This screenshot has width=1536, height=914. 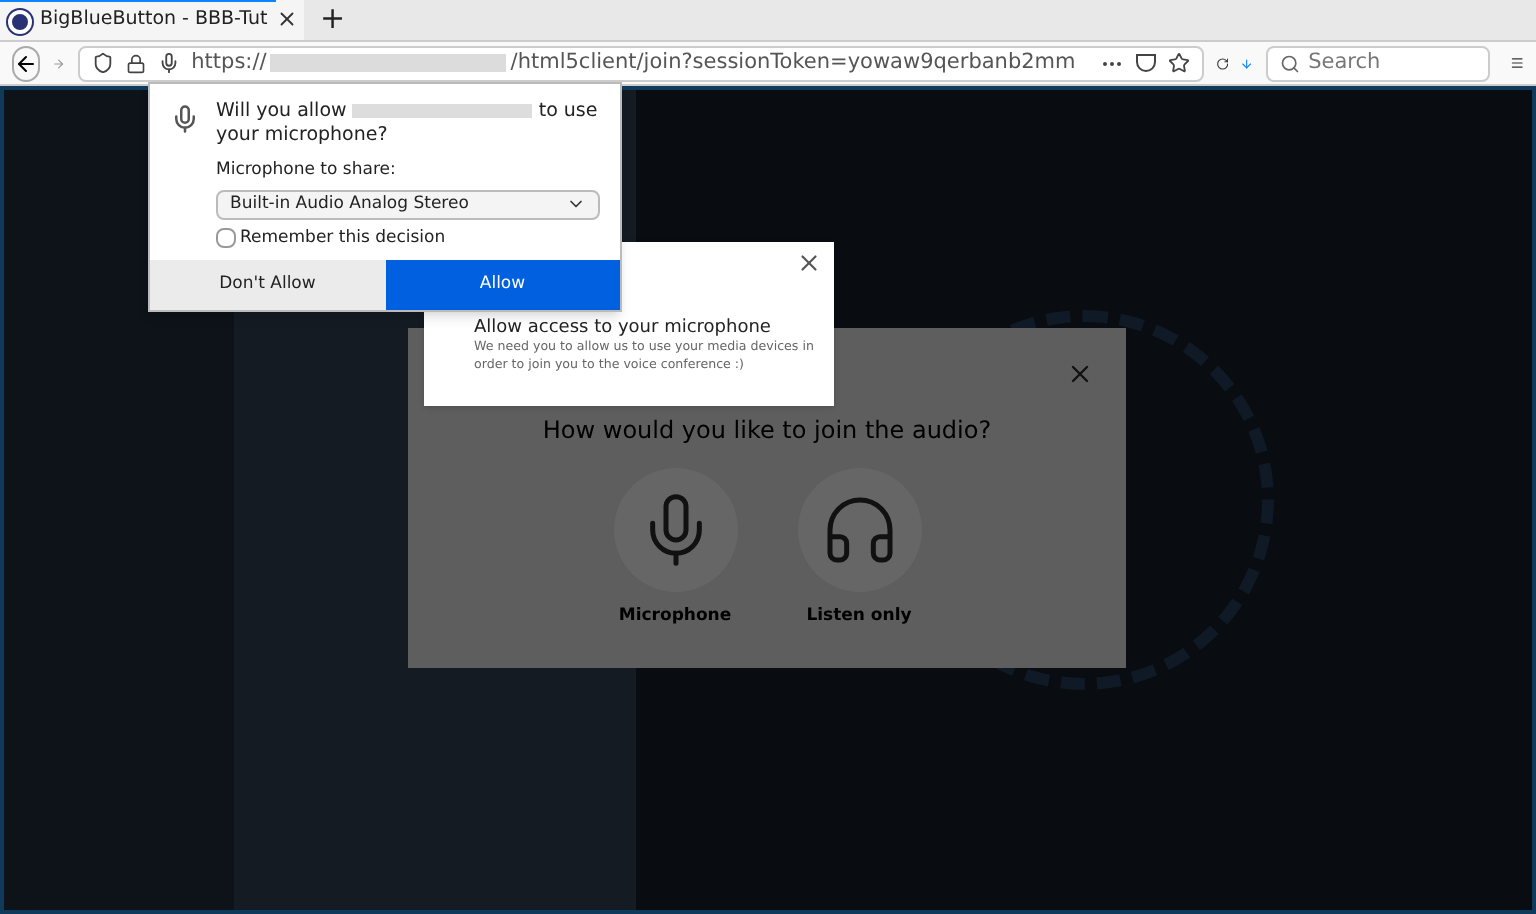 I want to click on back-button, so click(x=26, y=63).